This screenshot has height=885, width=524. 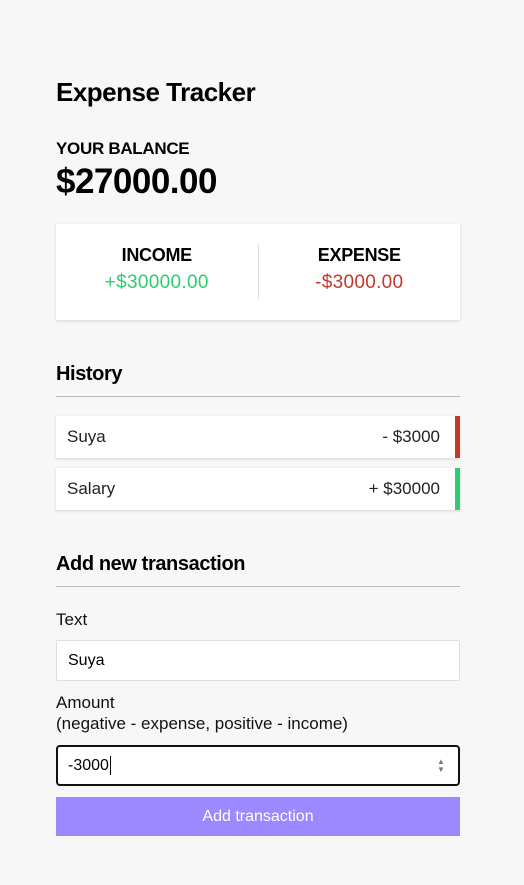 What do you see at coordinates (359, 282) in the screenshot?
I see `expense-value: -$3000.00` at bounding box center [359, 282].